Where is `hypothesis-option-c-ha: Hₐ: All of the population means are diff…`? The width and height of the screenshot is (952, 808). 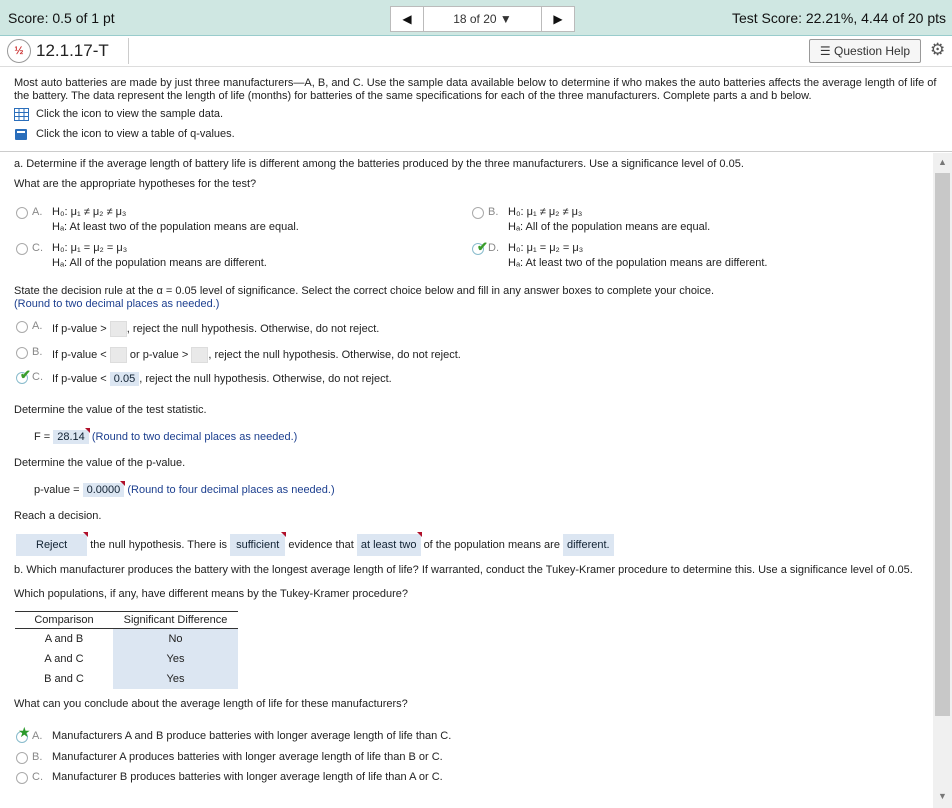
hypothesis-option-c-ha: Hₐ: All of the population means are diff… is located at coordinates (159, 263).